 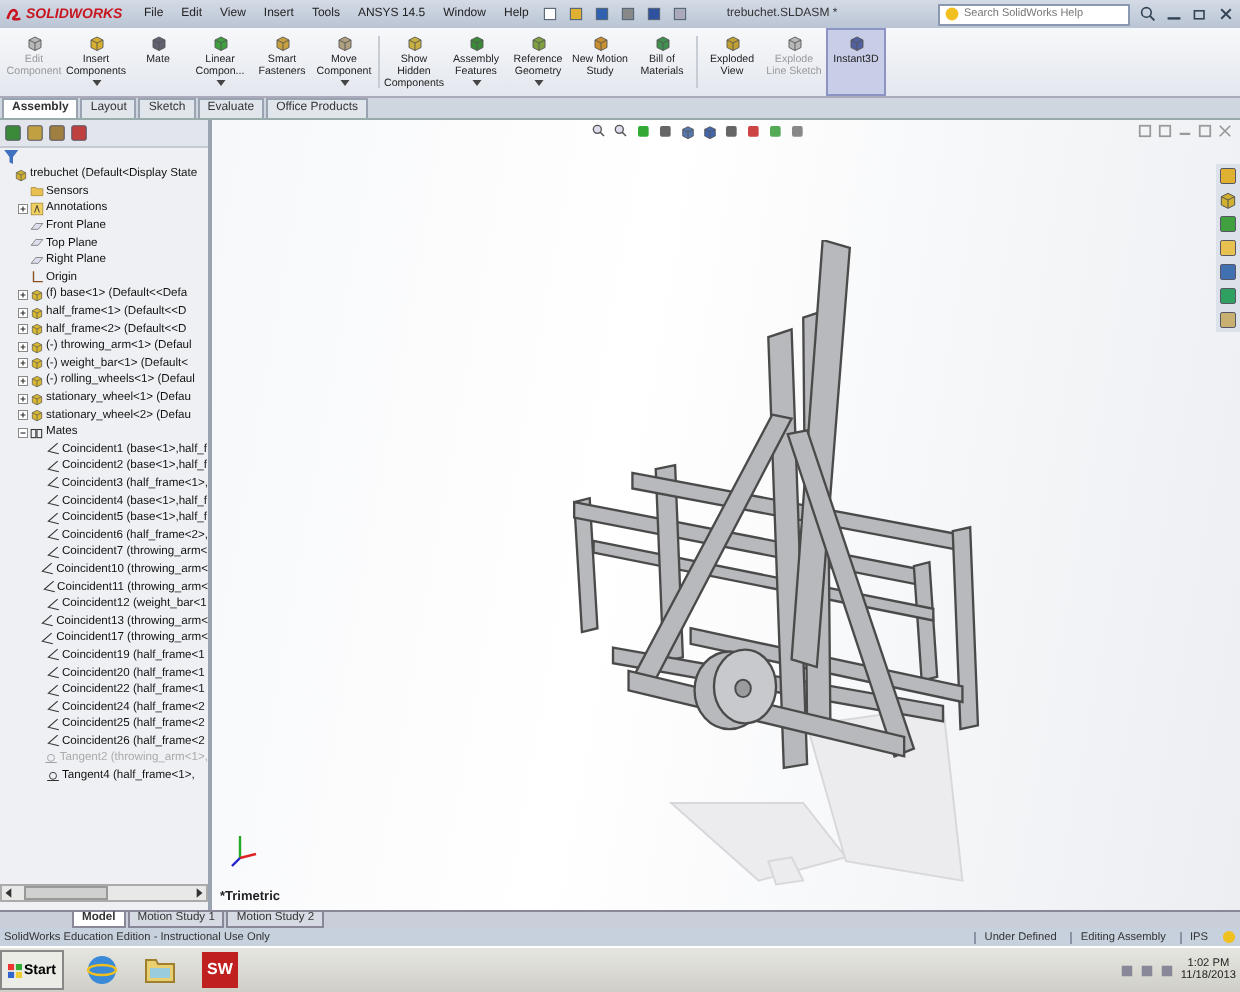 I want to click on right-arrow-icon, so click(x=199, y=893).